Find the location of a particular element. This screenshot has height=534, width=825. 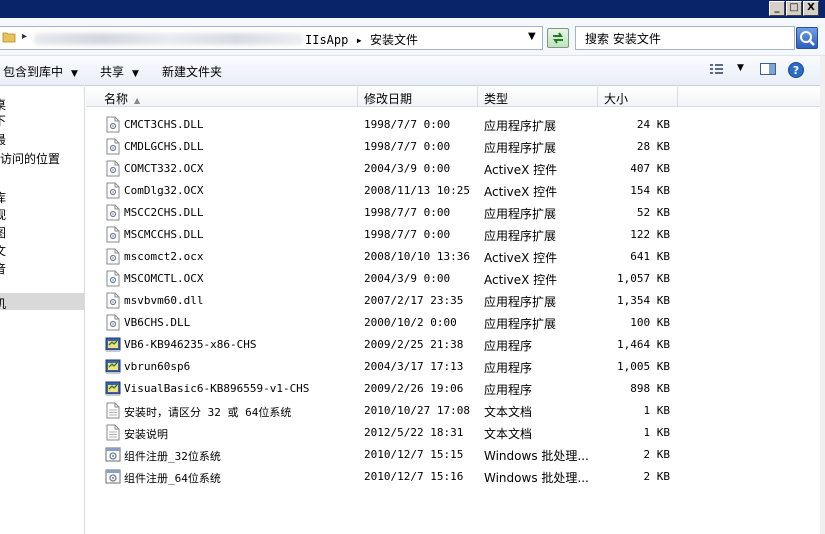

file-size: 154 KB is located at coordinates (650, 190).